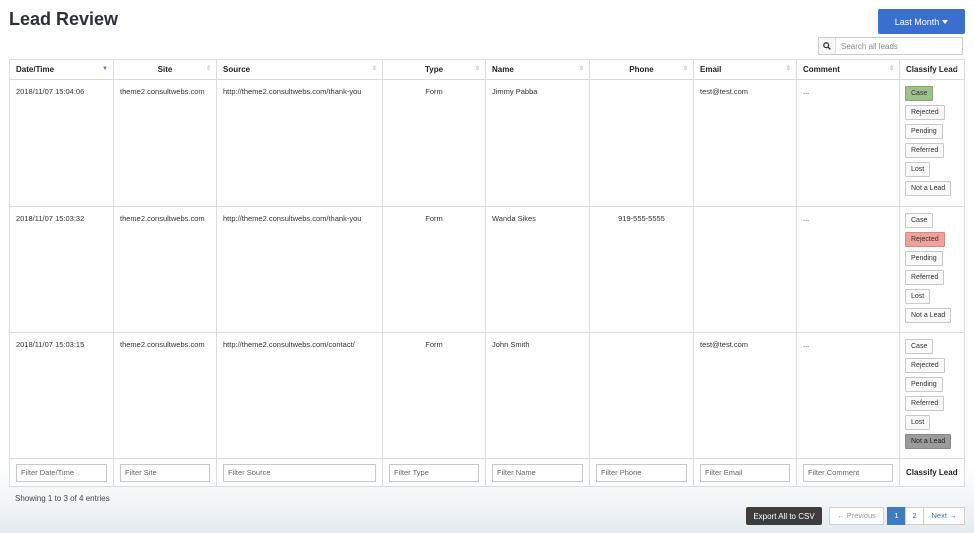 This screenshot has width=974, height=533. I want to click on filter-source-input, so click(299, 472).